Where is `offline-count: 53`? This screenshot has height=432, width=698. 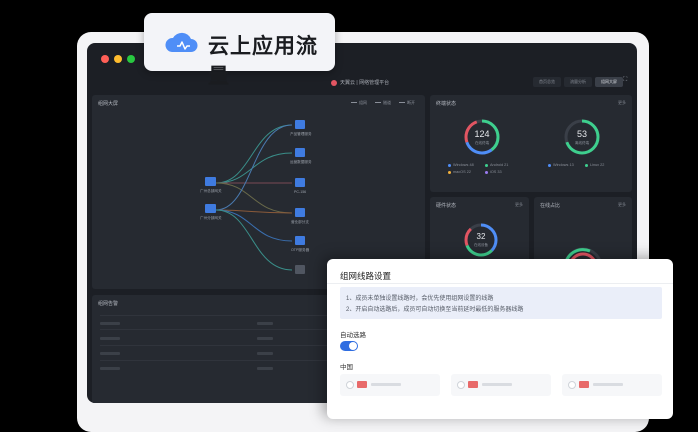
offline-count: 53 is located at coordinates (581, 134).